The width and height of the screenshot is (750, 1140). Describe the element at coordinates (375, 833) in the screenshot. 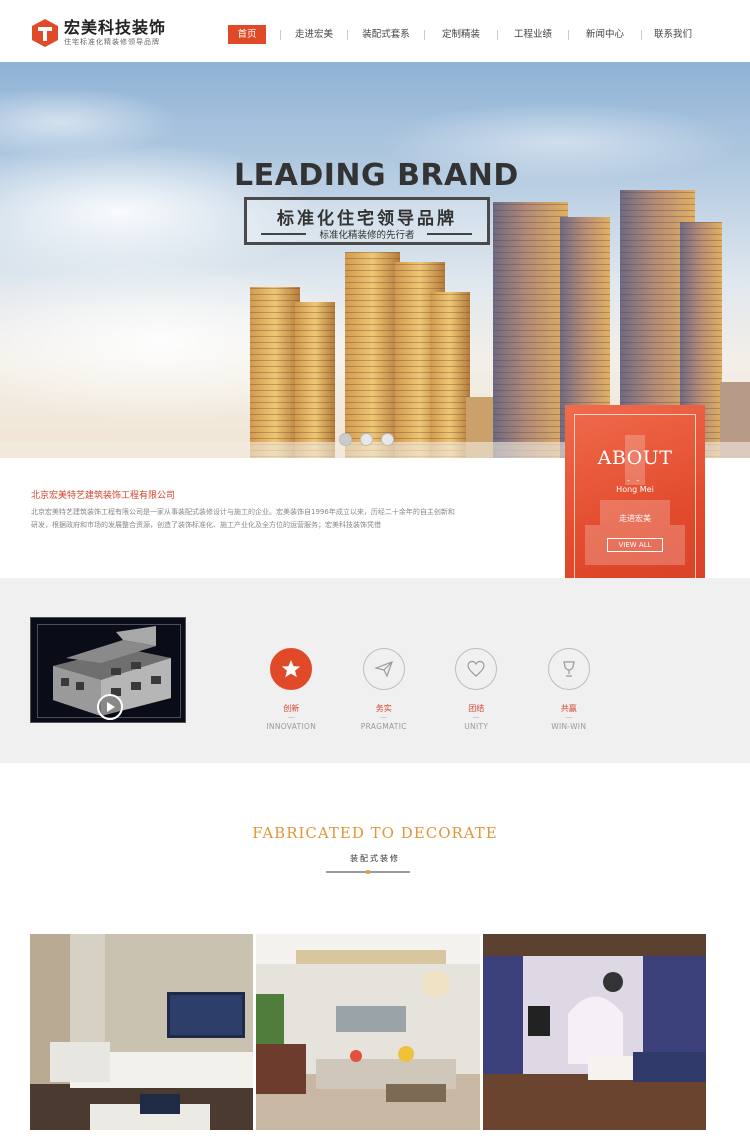

I see `section-title: FABRICATED TO DECORATE` at that location.